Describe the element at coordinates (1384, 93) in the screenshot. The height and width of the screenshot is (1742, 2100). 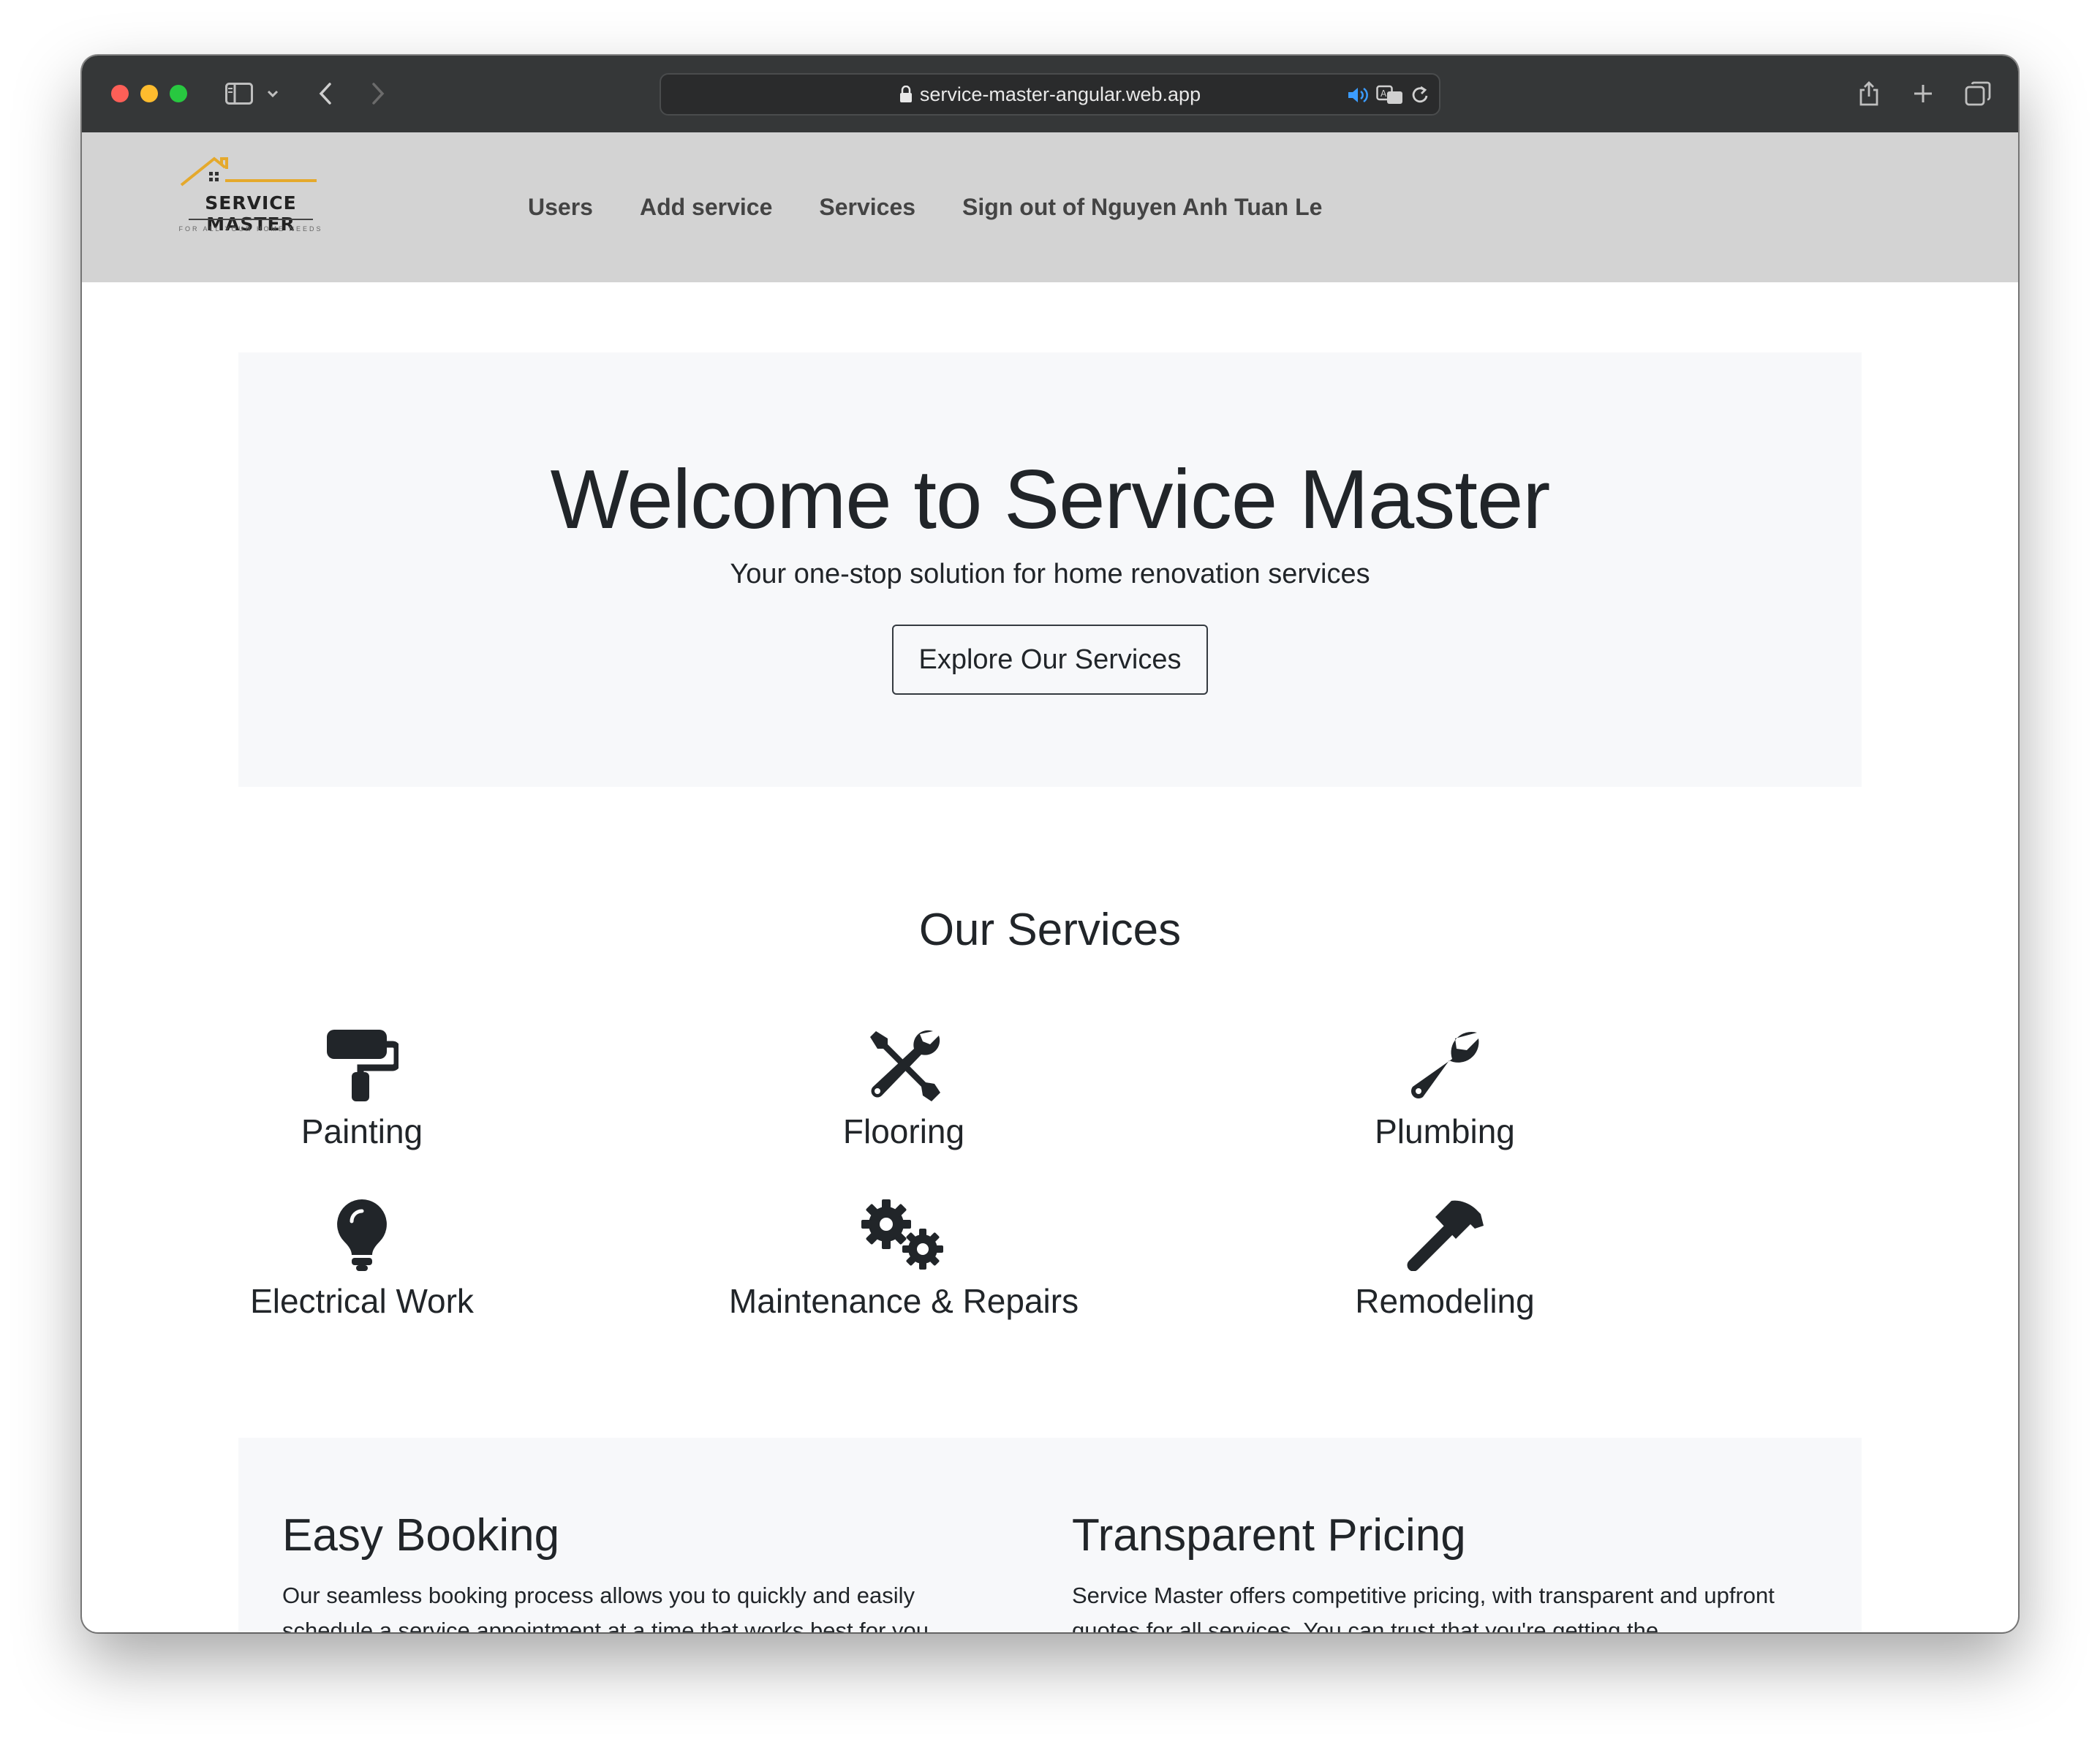
I see `svg-text: A` at that location.